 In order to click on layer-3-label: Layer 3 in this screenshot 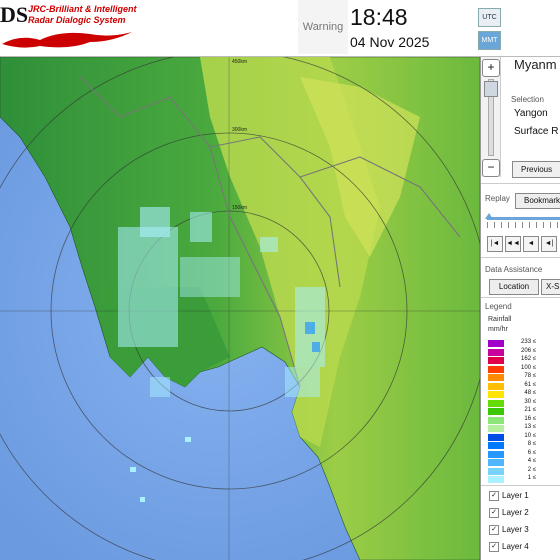, I will do `click(515, 529)`.